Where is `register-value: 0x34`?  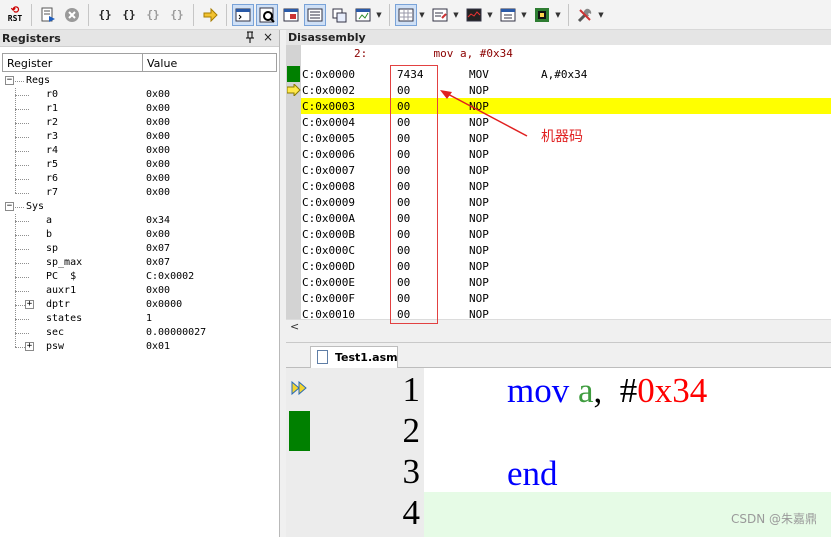 register-value: 0x34 is located at coordinates (158, 220).